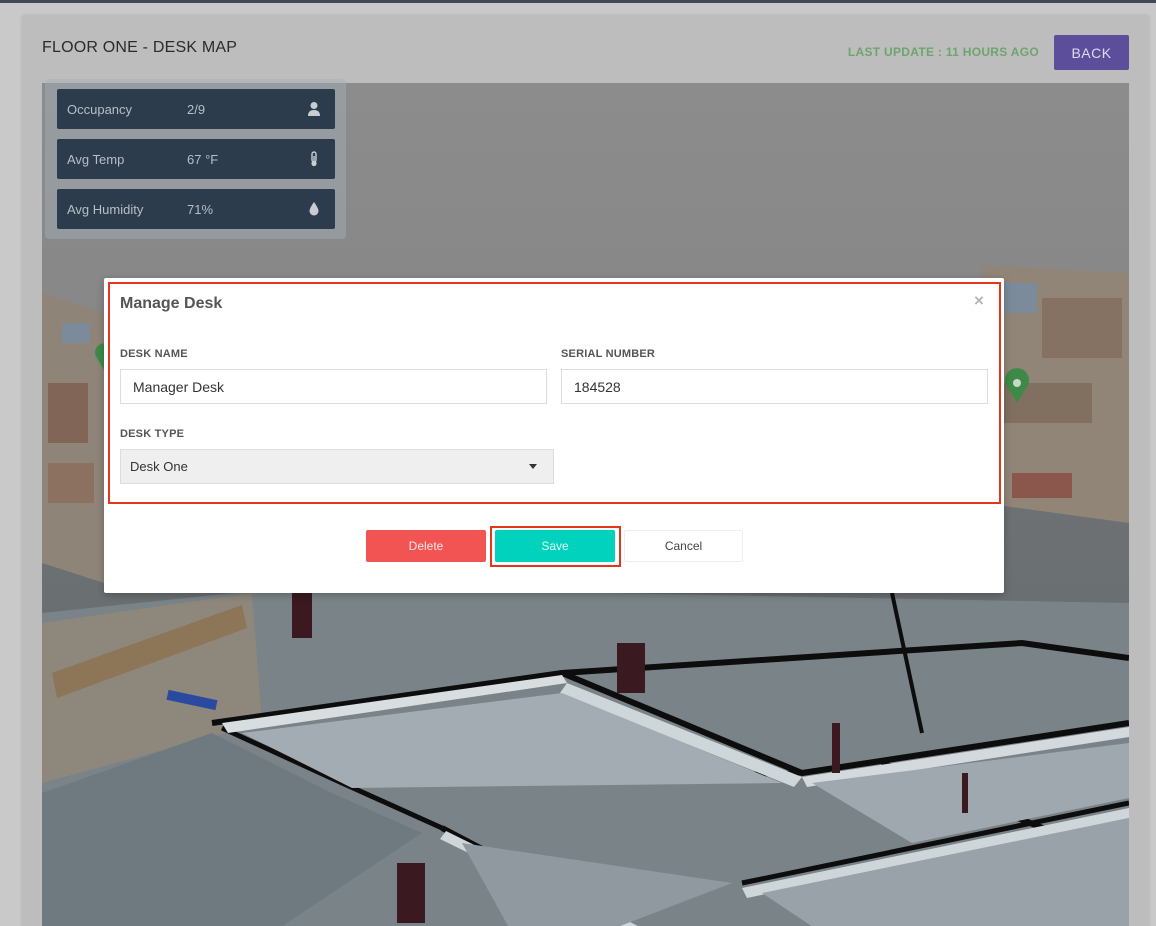 The height and width of the screenshot is (926, 1156). Describe the element at coordinates (200, 209) in the screenshot. I see `stat-value: 71%` at that location.